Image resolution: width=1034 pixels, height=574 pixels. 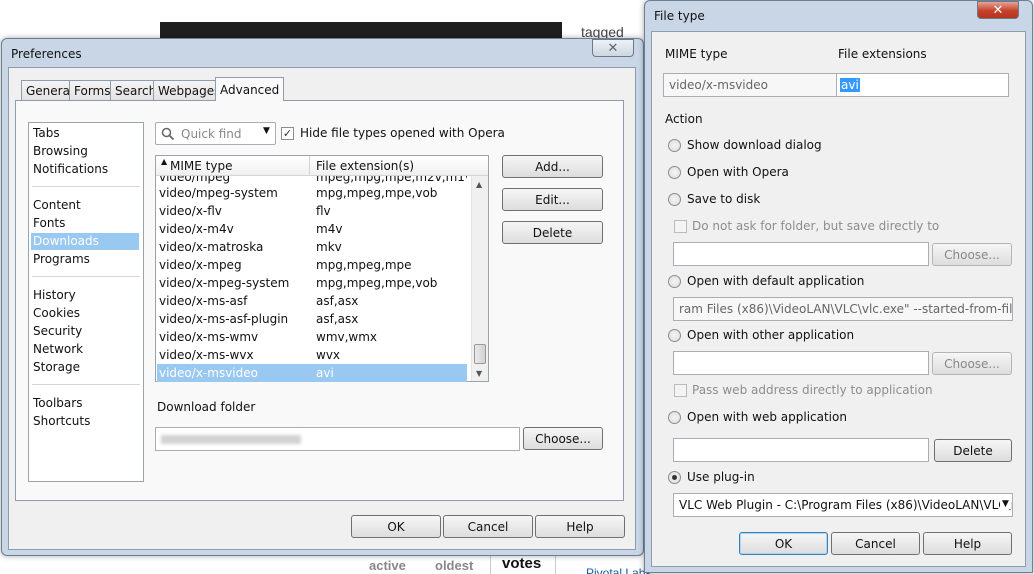 I want to click on show-download-label: Show download dialog, so click(x=754, y=145).